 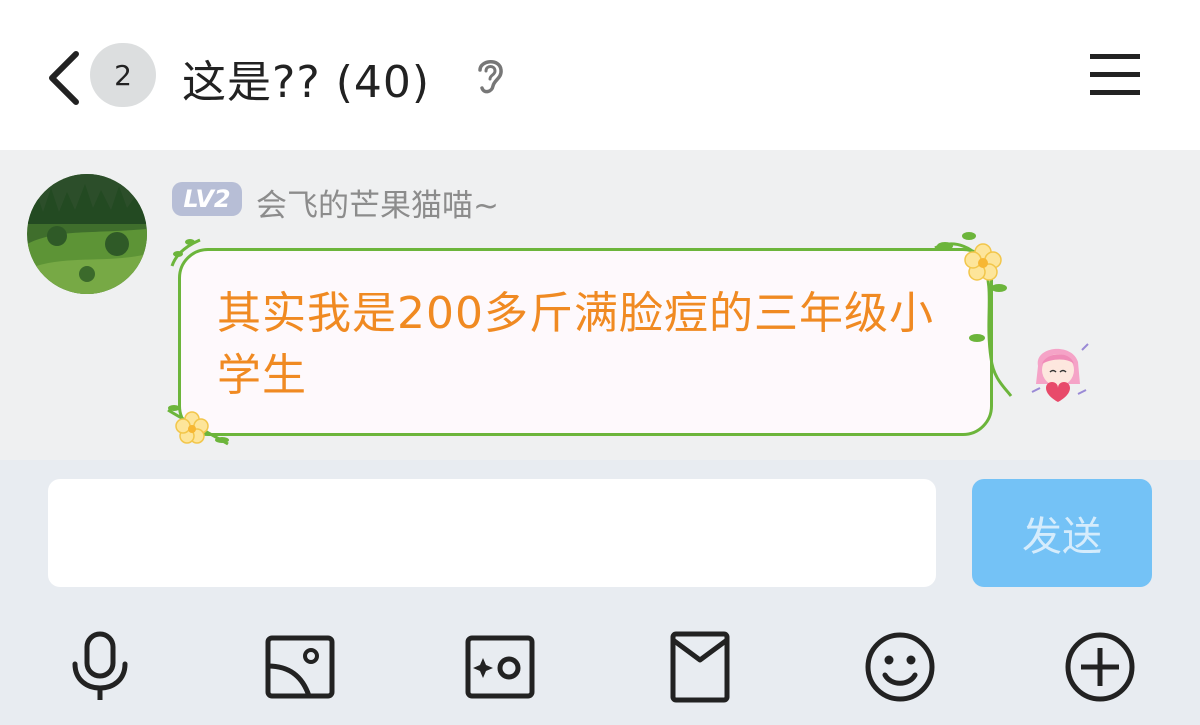 What do you see at coordinates (300, 667) in the screenshot?
I see `image-icon` at bounding box center [300, 667].